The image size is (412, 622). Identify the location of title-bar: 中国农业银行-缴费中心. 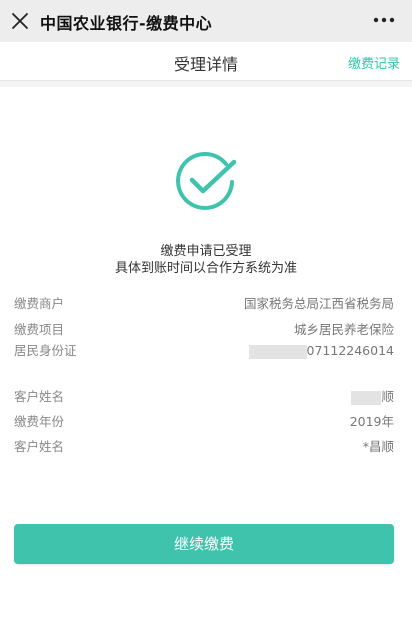
(206, 21).